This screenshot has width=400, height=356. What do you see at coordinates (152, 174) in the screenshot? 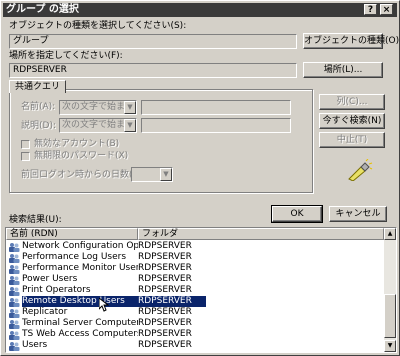
I see `days-since-logon-select: ▼` at bounding box center [152, 174].